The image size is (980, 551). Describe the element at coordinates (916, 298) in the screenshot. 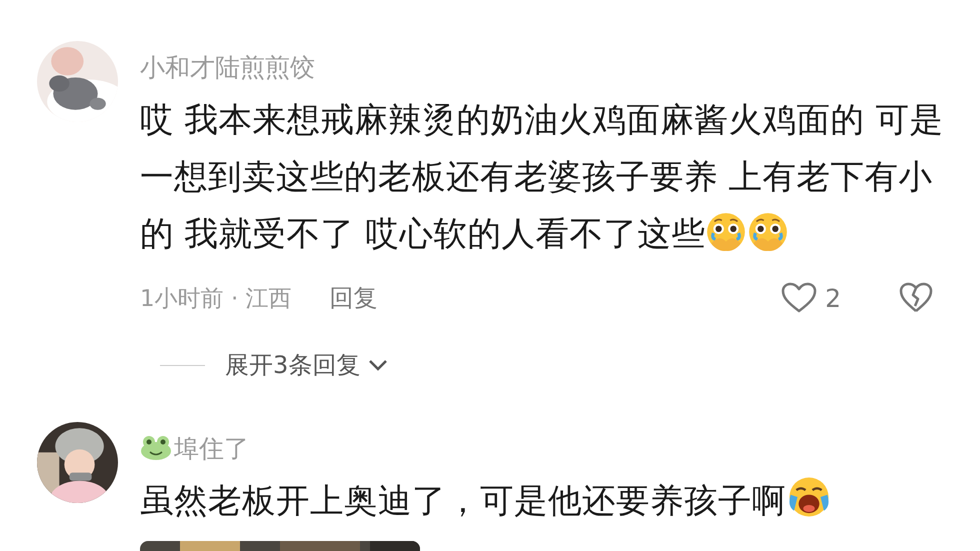

I see `broken-heart-icon` at that location.